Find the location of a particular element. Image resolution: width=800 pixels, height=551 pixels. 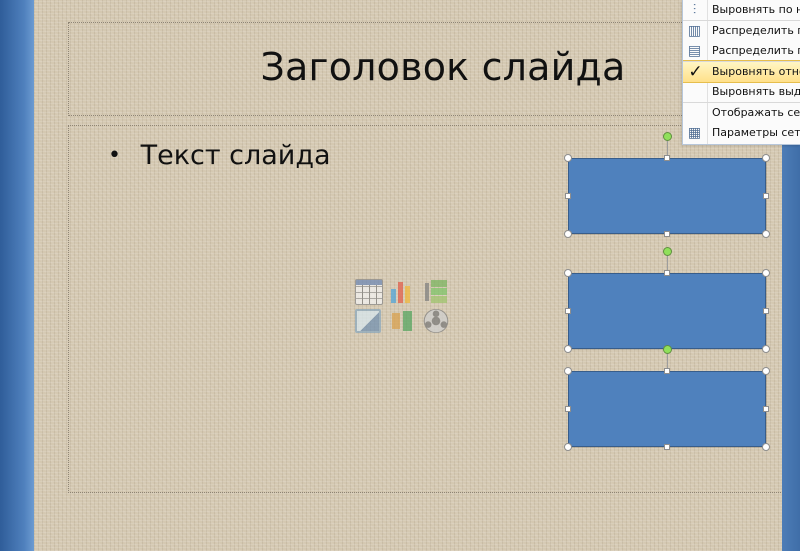

smartart-icon is located at coordinates (436, 291).